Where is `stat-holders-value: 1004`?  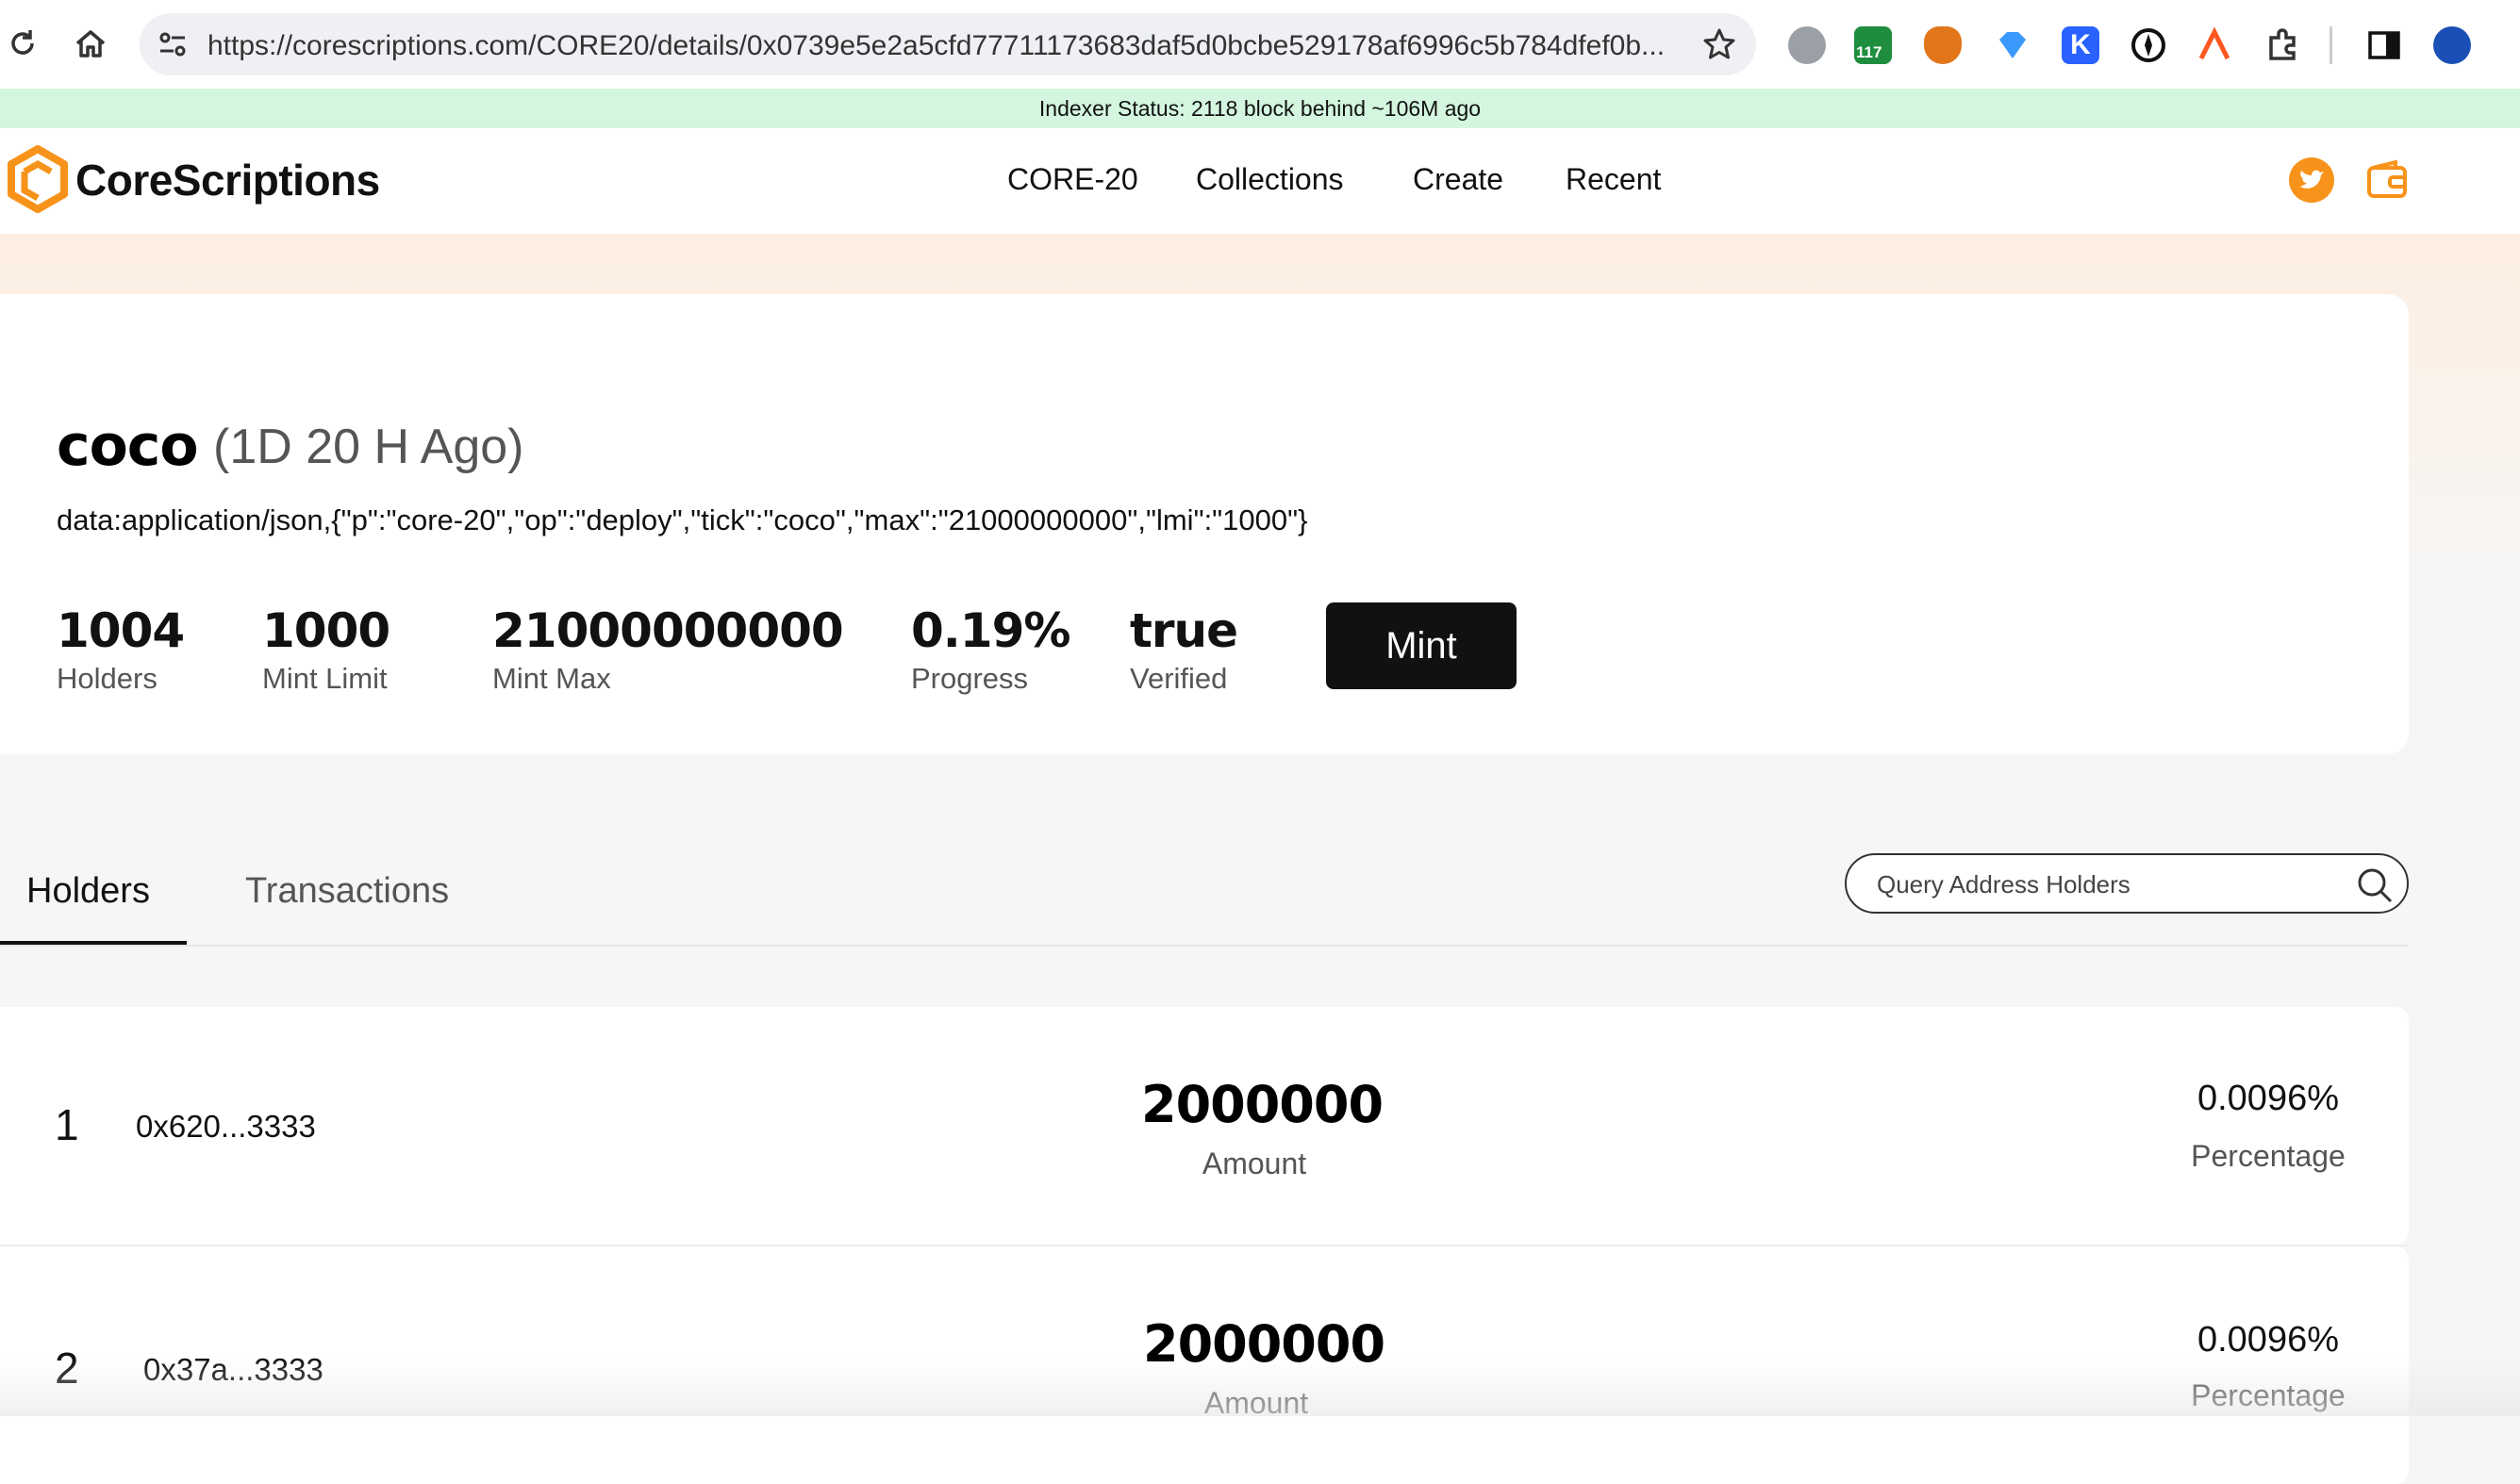 stat-holders-value: 1004 is located at coordinates (121, 630).